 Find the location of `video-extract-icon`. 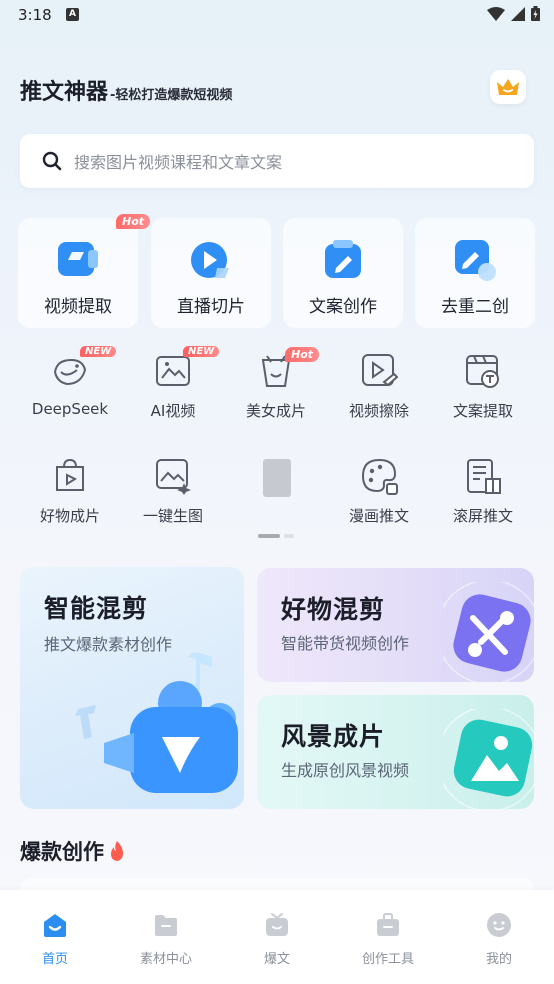

video-extract-icon is located at coordinates (78, 259).